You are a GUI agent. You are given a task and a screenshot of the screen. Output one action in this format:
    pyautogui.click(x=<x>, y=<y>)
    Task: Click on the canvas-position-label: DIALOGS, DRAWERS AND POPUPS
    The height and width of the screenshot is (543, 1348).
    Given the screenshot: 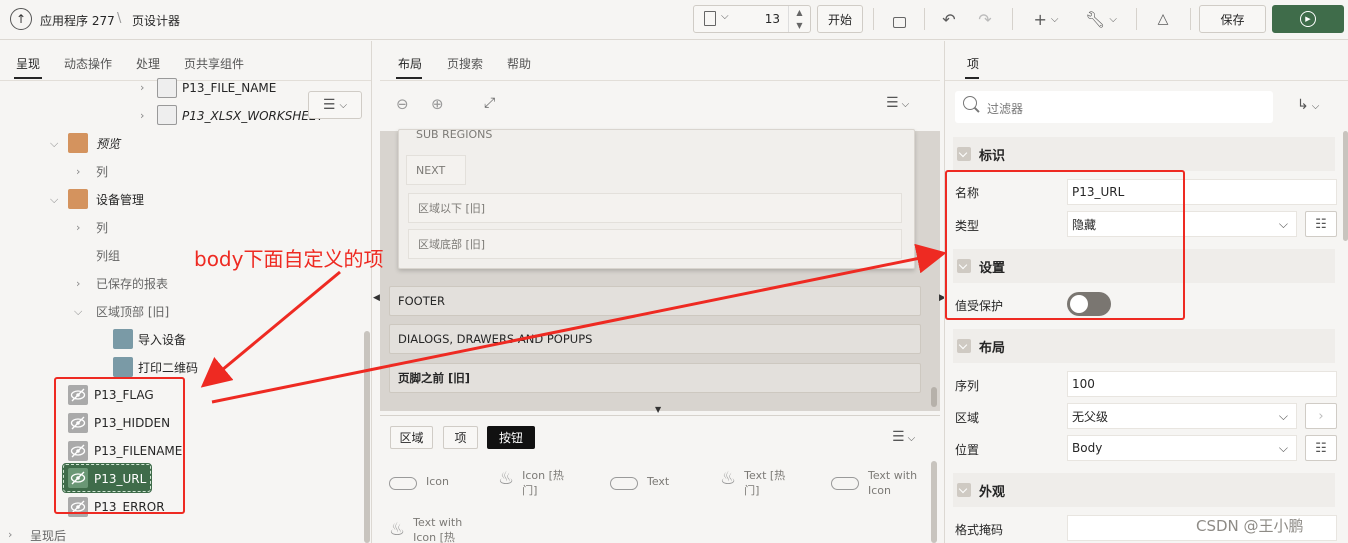 What is the action you would take?
    pyautogui.click(x=495, y=339)
    